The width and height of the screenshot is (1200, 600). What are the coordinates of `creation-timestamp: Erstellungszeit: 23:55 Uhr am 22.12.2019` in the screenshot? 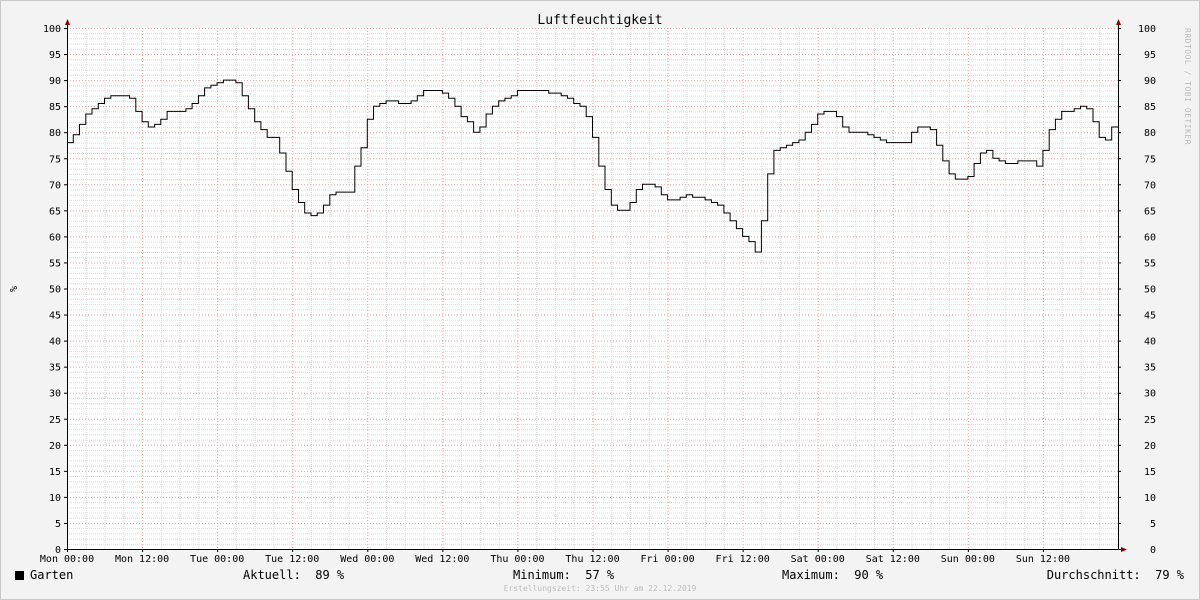 It's located at (600, 588).